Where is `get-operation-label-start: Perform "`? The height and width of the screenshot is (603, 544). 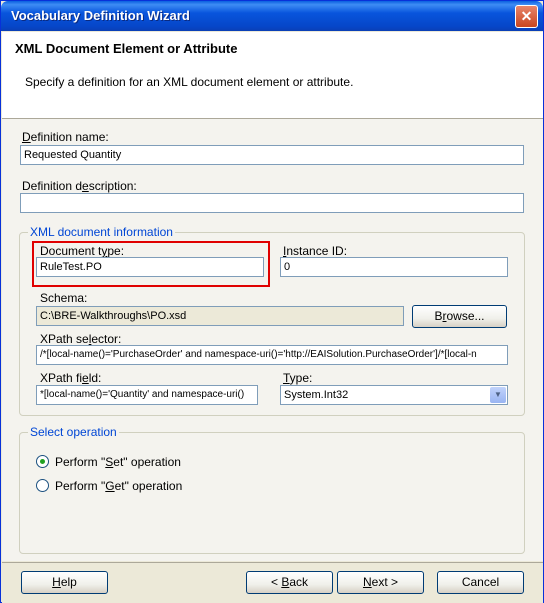
get-operation-label-start: Perform " is located at coordinates (80, 486).